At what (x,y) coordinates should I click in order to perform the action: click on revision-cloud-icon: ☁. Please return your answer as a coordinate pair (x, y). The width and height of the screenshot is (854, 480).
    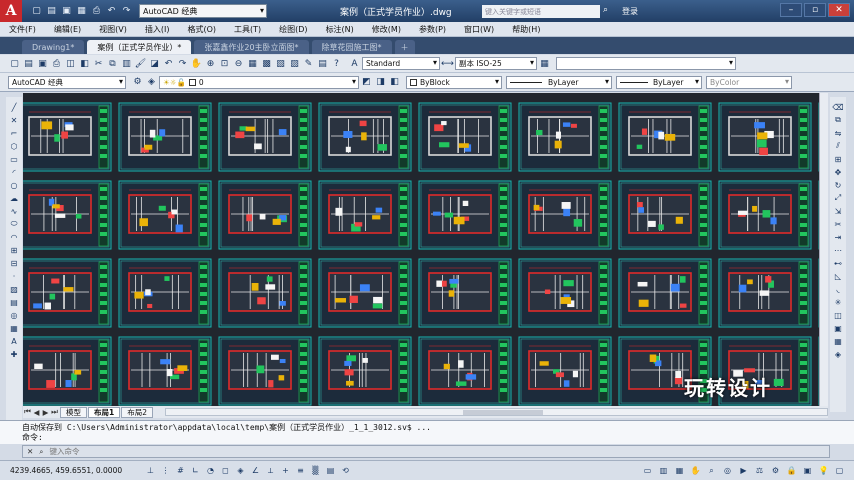
    Looking at the image, I should click on (14, 198).